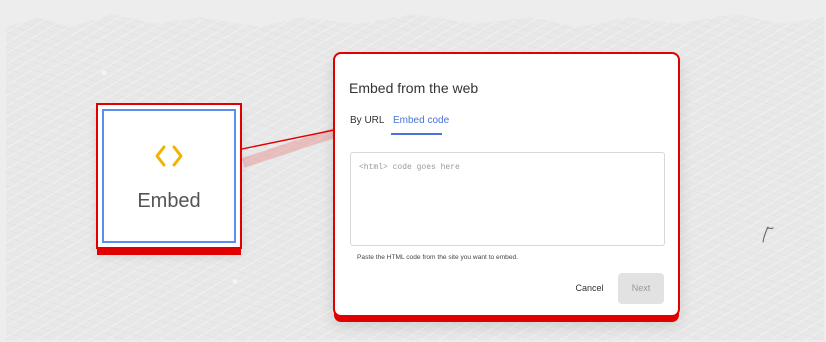 The image size is (826, 342). What do you see at coordinates (367, 121) in the screenshot?
I see `tab-by-url: By URL` at bounding box center [367, 121].